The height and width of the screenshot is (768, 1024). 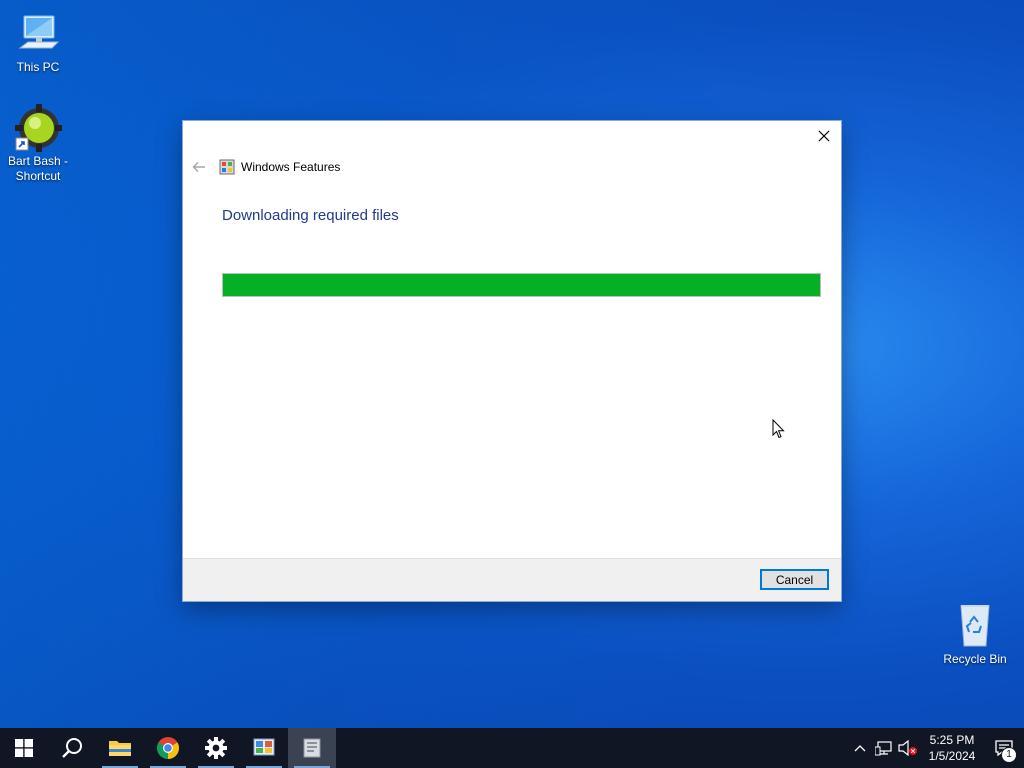 I want to click on network-button, so click(x=884, y=748).